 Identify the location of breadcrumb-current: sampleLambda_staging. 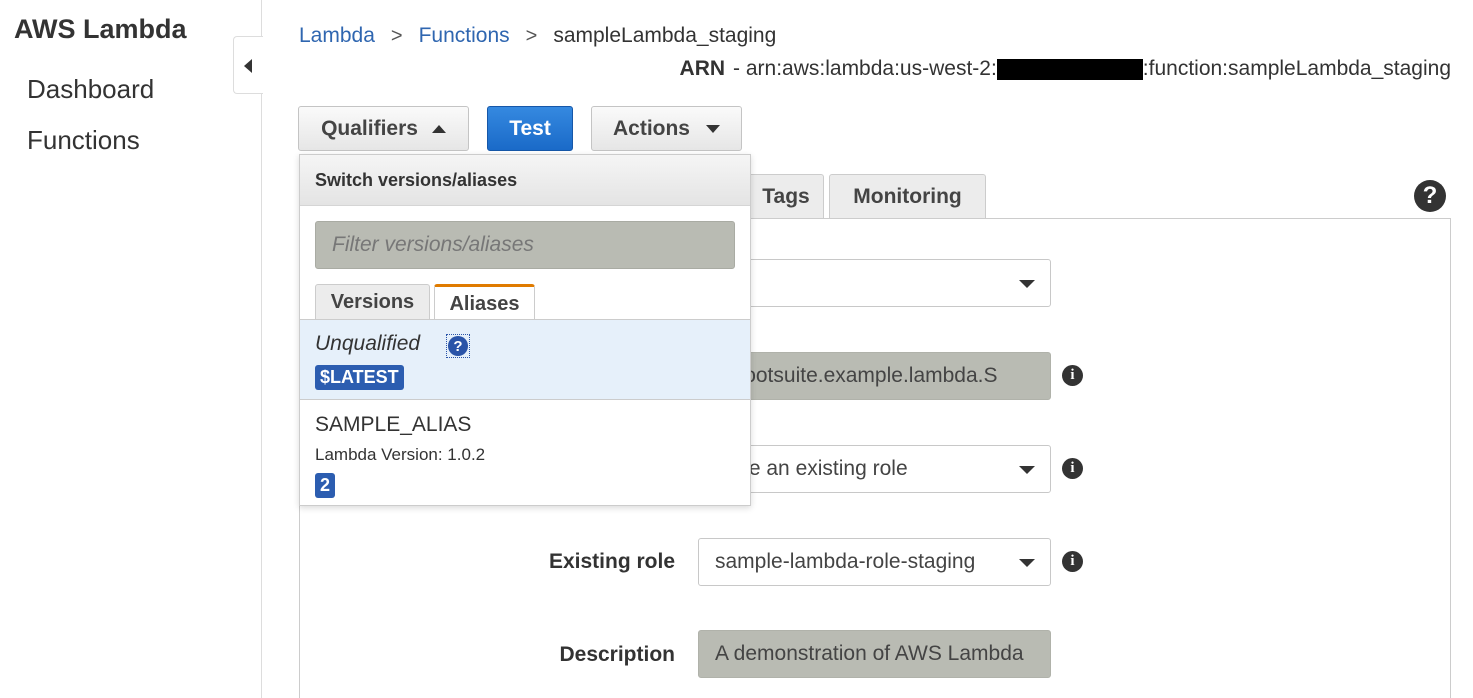
(665, 35).